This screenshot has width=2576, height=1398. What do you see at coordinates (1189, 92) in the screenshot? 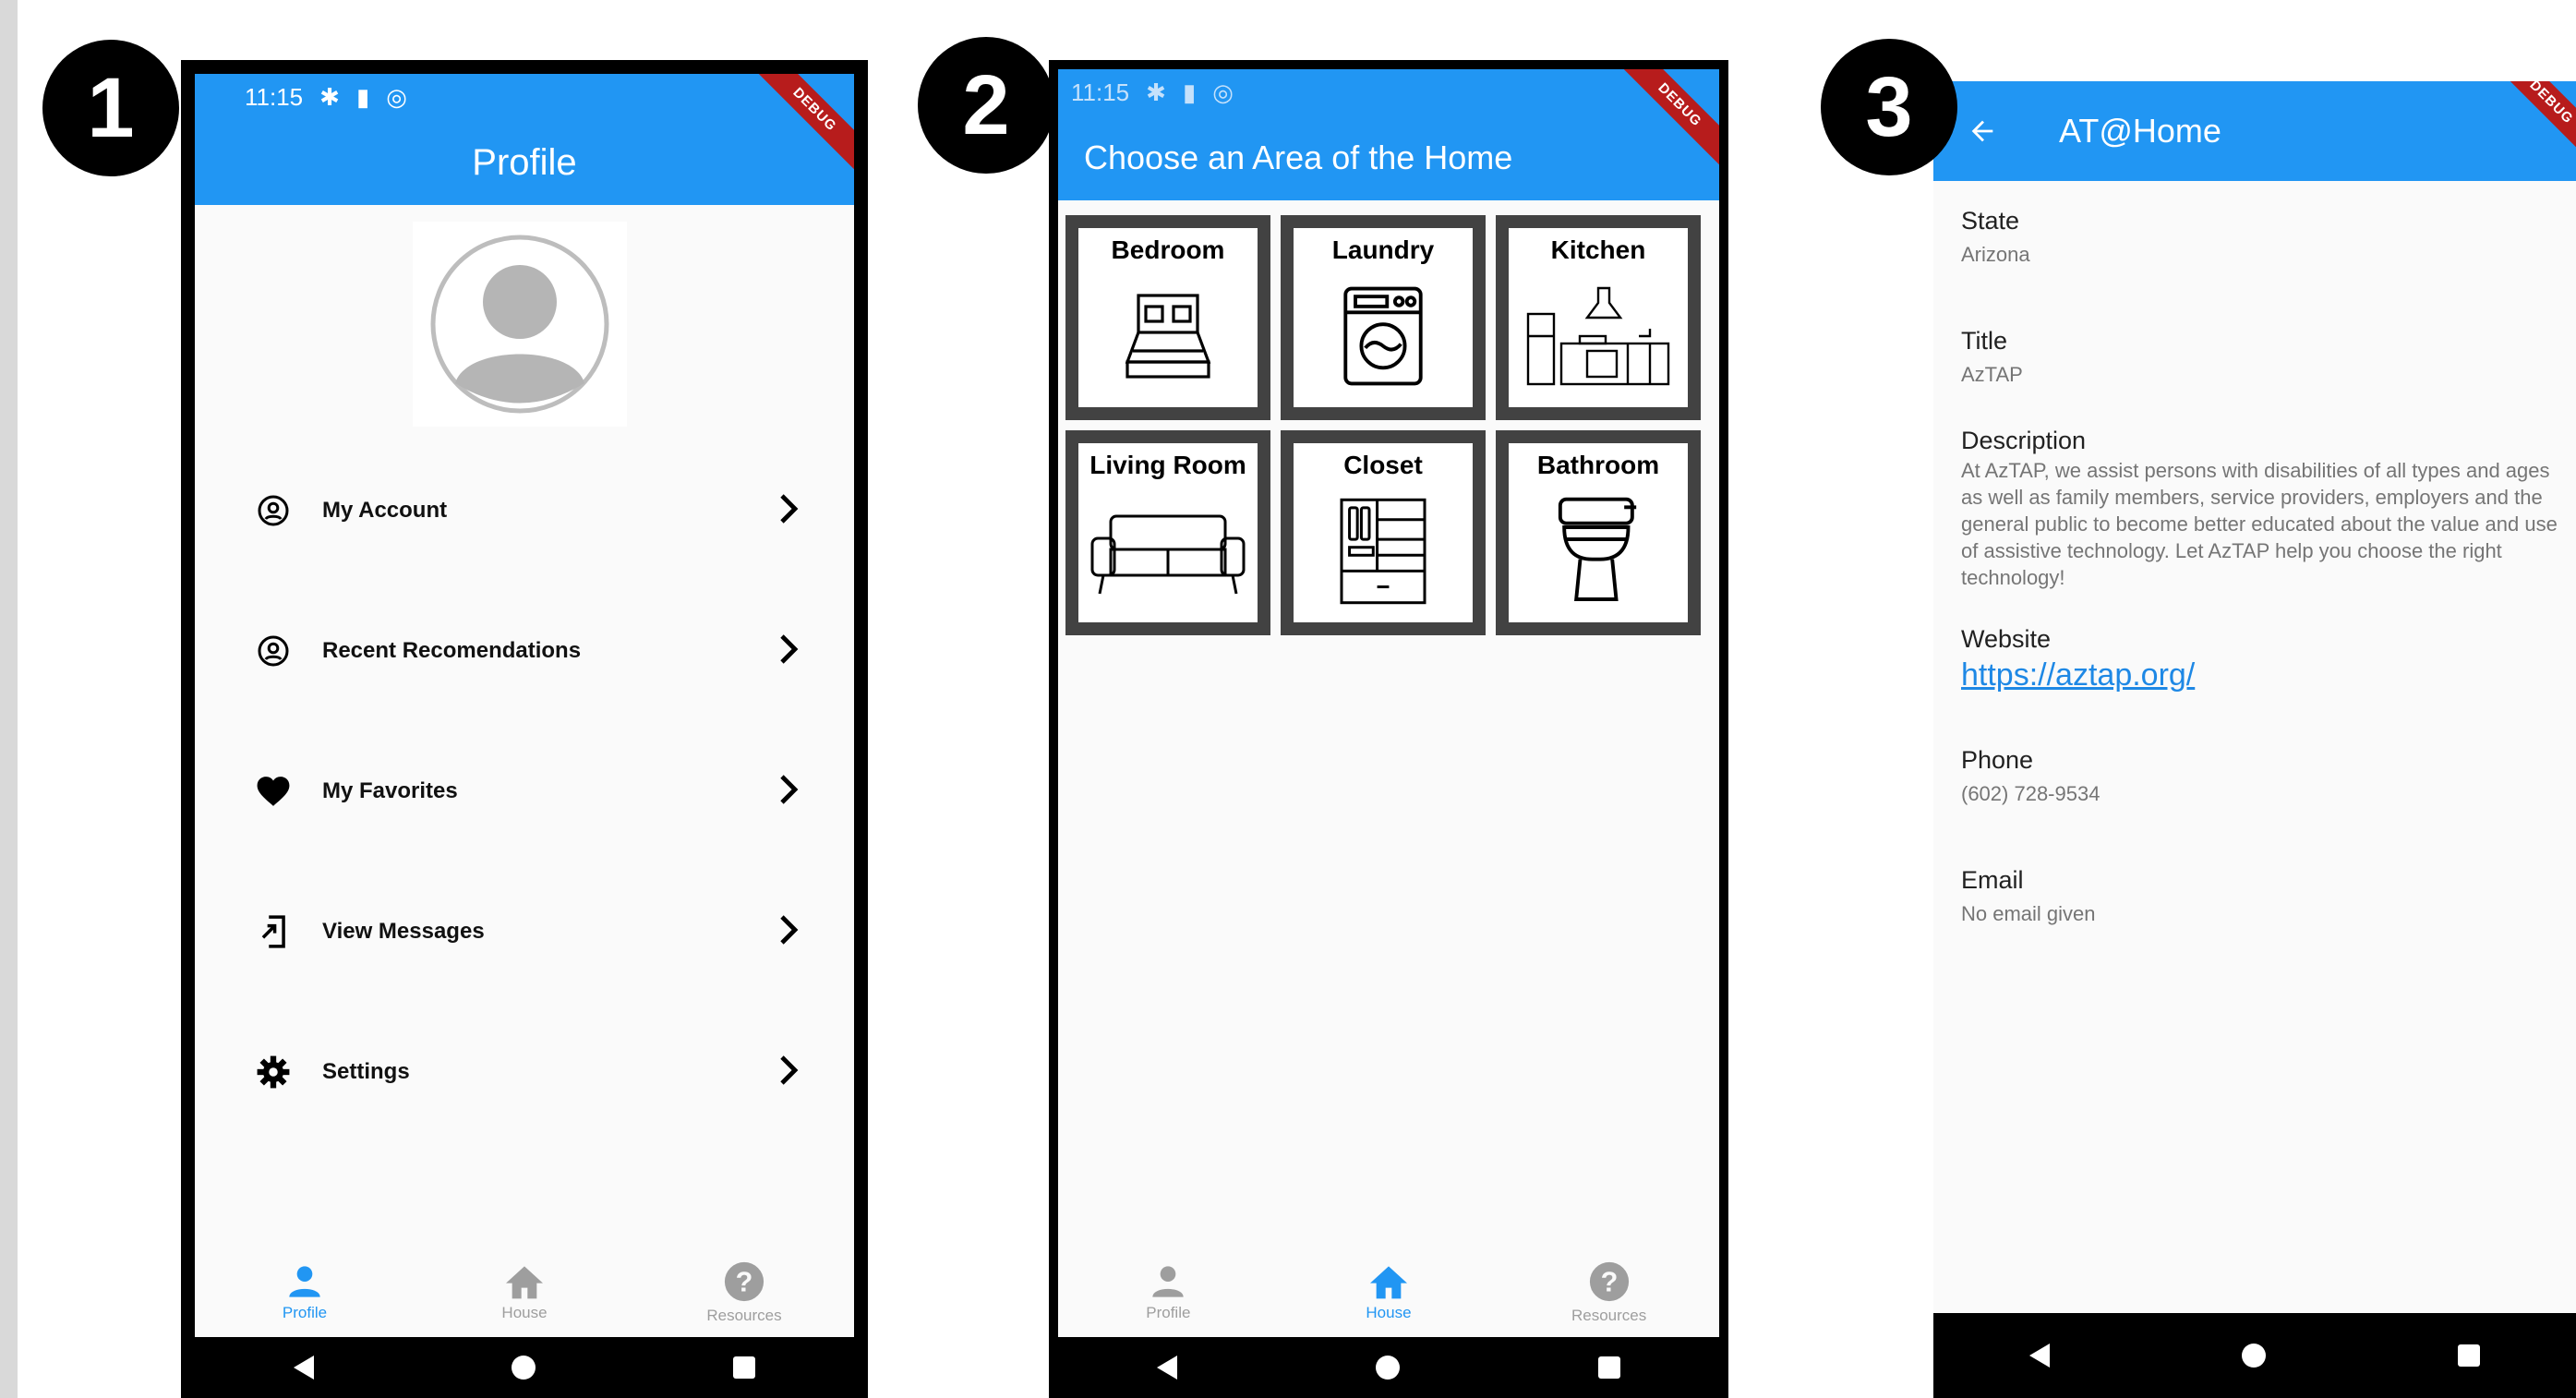
I see `sd-card-icon: ▮` at bounding box center [1189, 92].